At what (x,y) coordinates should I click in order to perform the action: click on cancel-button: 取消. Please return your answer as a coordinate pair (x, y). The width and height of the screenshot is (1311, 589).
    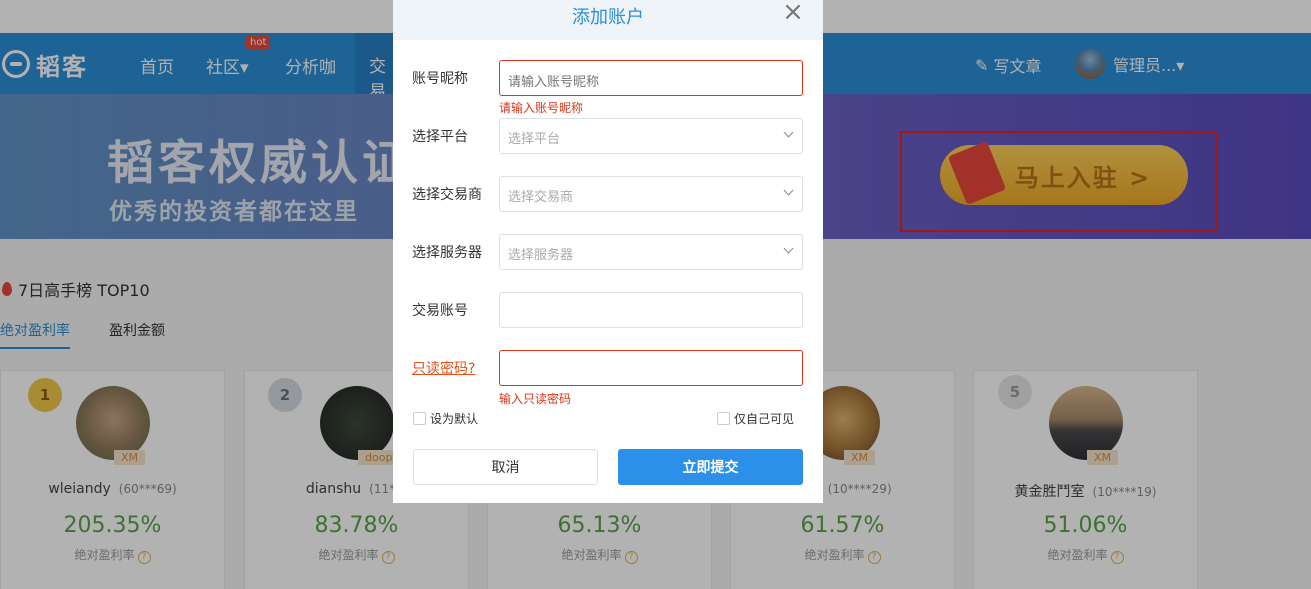
    Looking at the image, I should click on (505, 467).